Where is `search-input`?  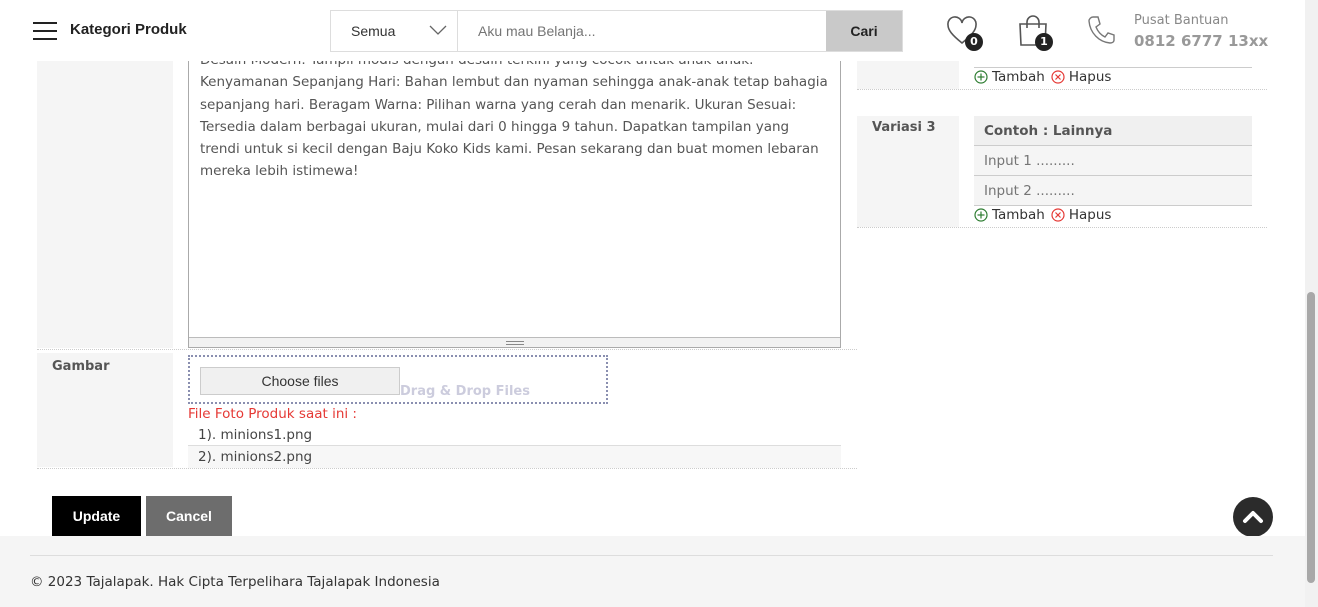 search-input is located at coordinates (642, 31).